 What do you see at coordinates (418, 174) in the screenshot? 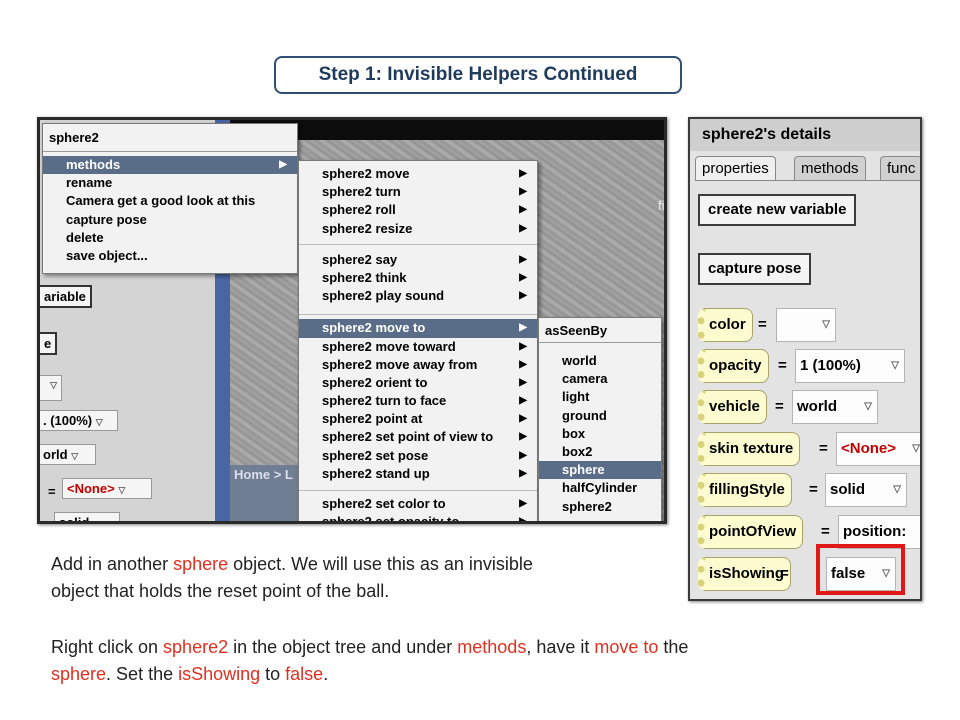
I see `method-item: sphere2 move ▶` at bounding box center [418, 174].